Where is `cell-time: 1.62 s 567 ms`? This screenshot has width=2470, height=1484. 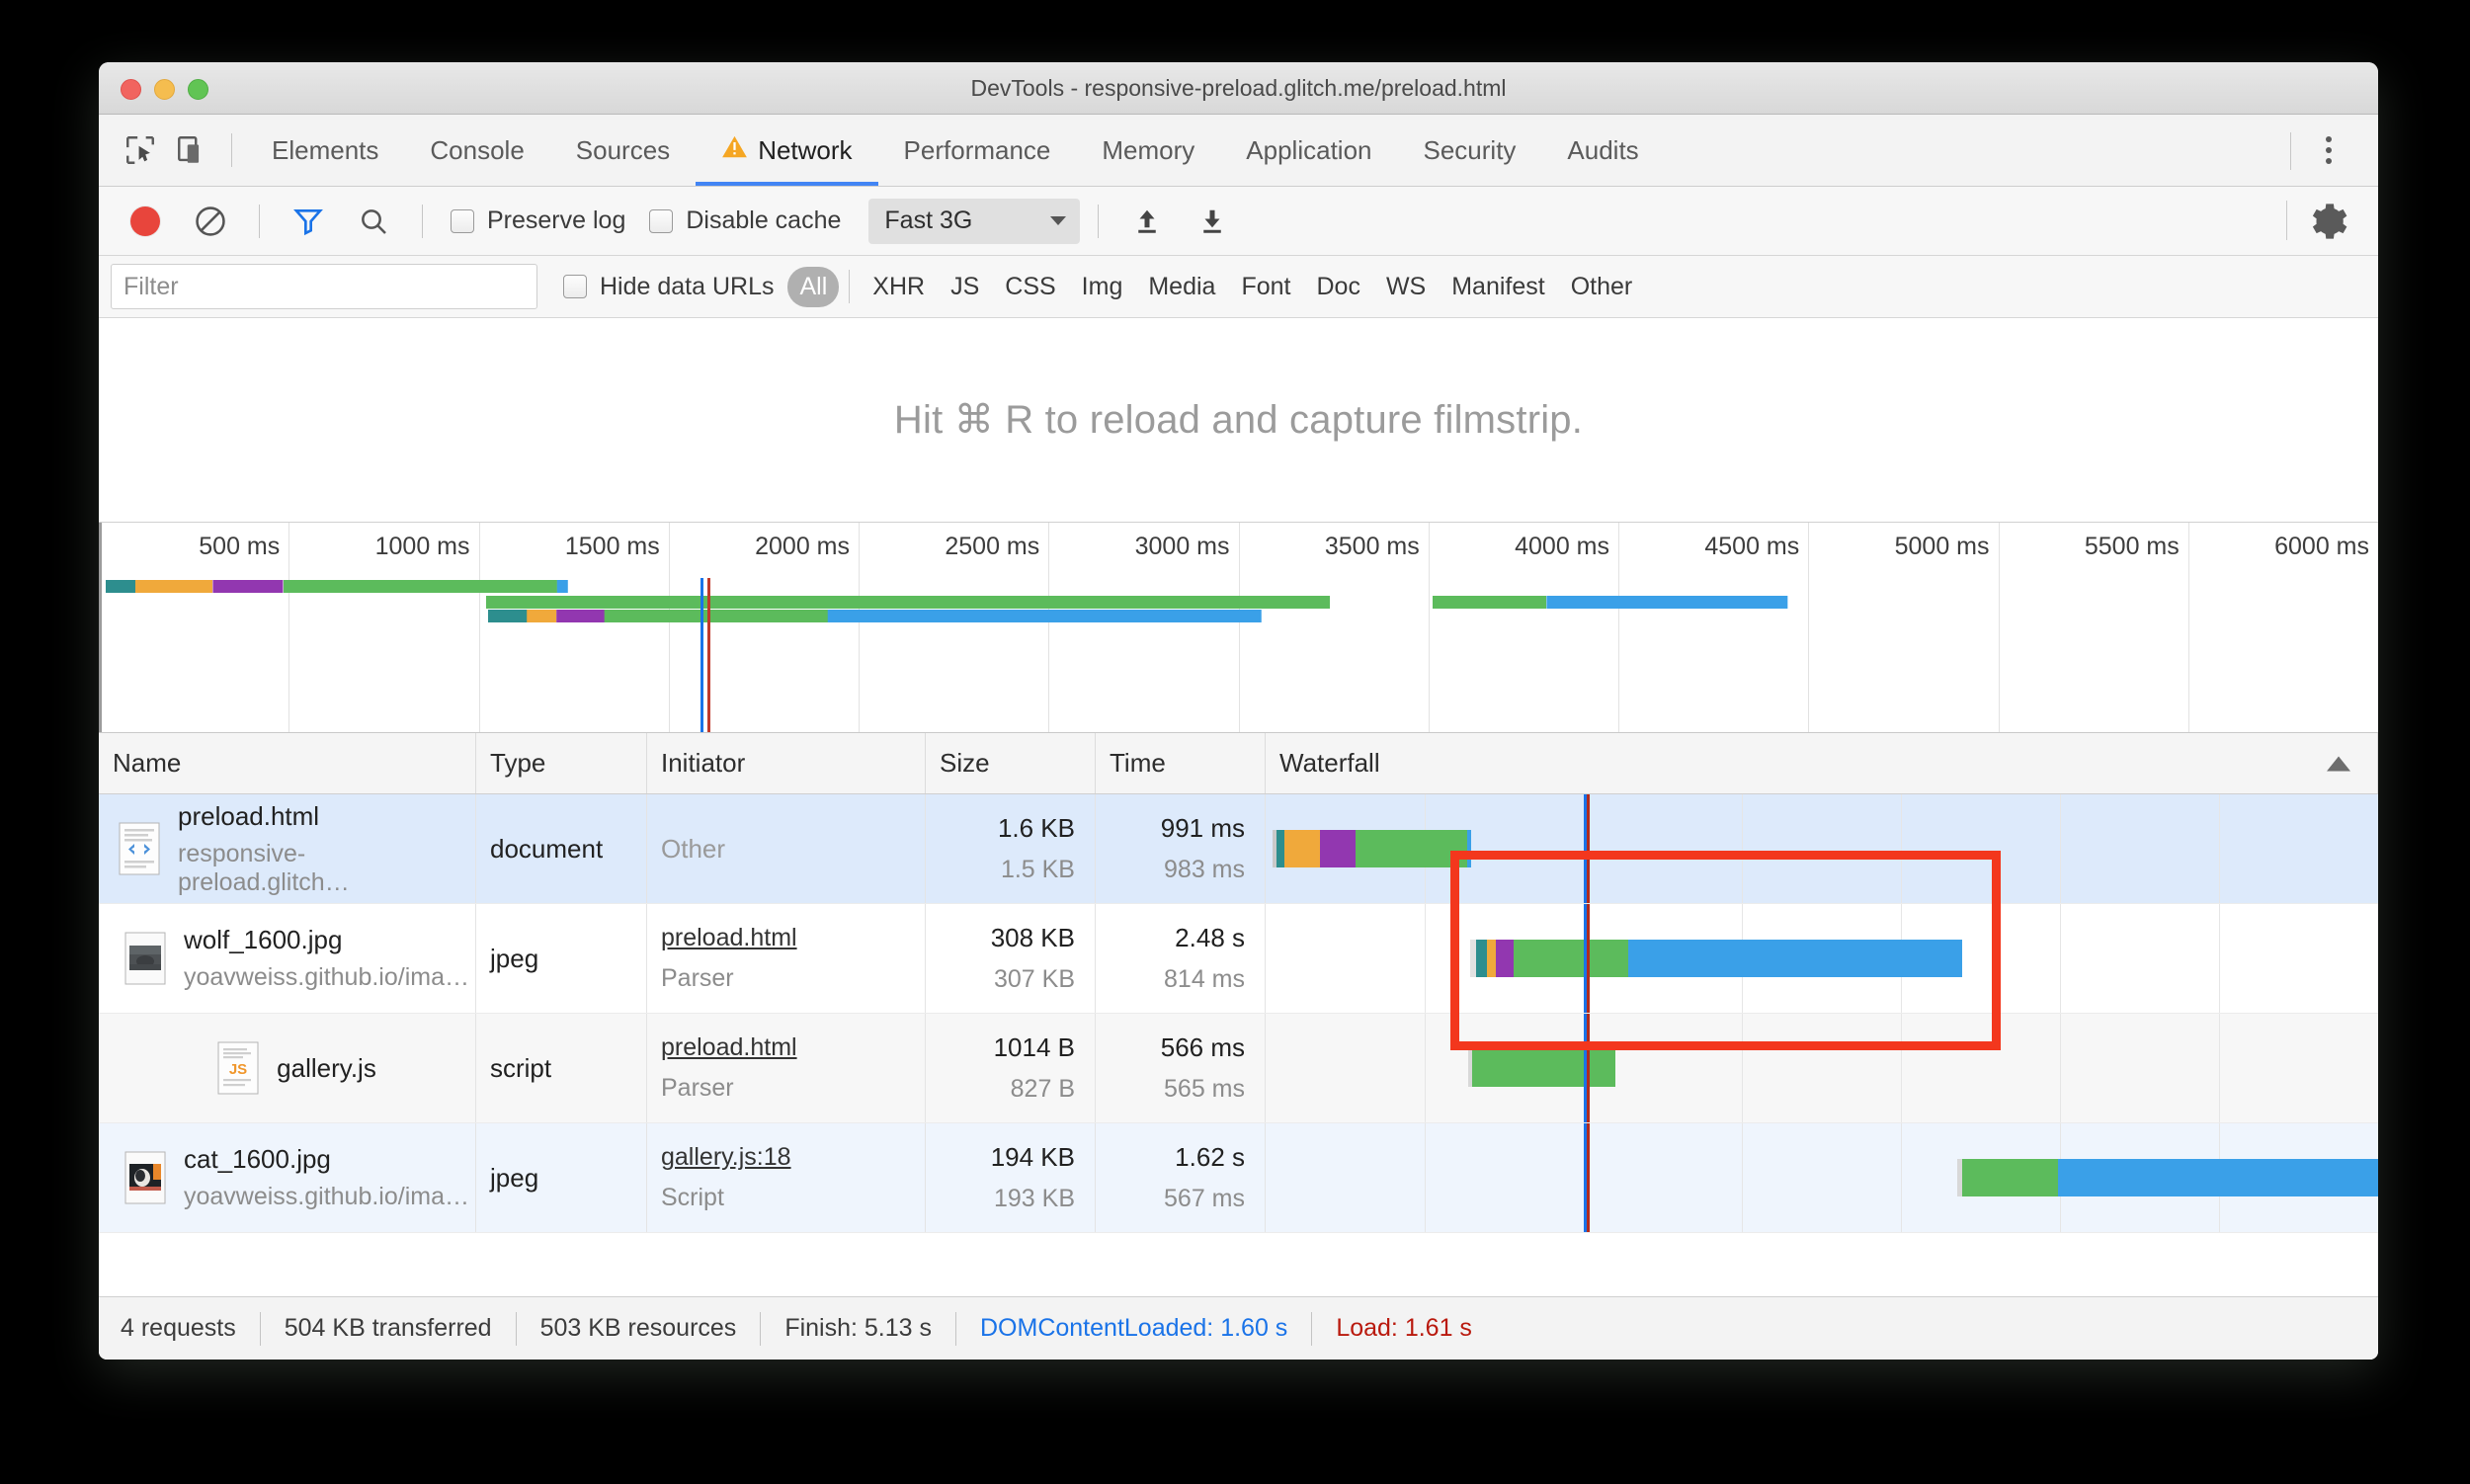
cell-time: 1.62 s 567 ms is located at coordinates (1181, 1177).